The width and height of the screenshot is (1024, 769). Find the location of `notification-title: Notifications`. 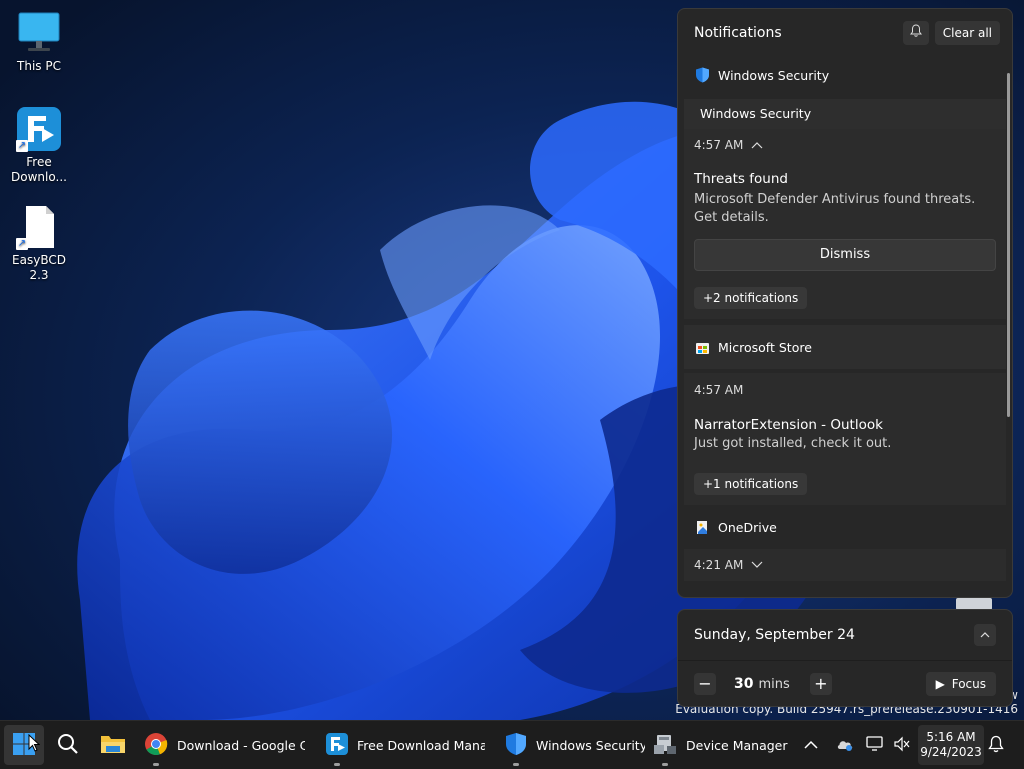

notification-title: Notifications is located at coordinates (738, 33).